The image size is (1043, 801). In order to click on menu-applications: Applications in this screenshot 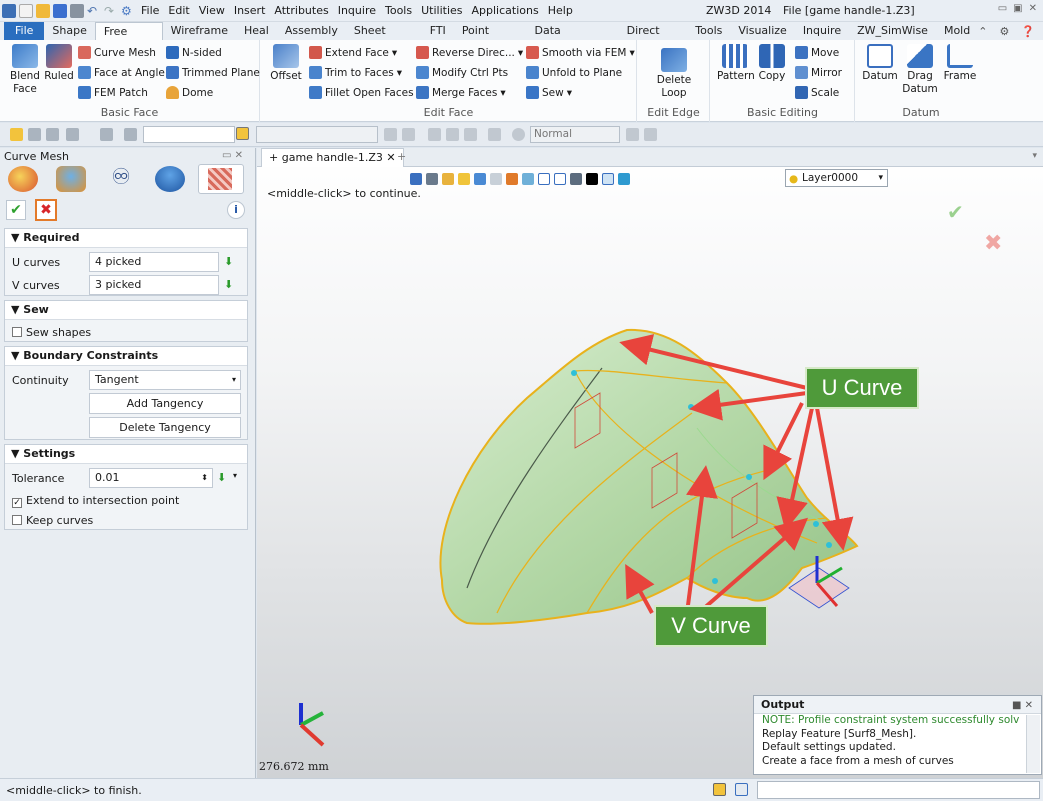, I will do `click(505, 10)`.